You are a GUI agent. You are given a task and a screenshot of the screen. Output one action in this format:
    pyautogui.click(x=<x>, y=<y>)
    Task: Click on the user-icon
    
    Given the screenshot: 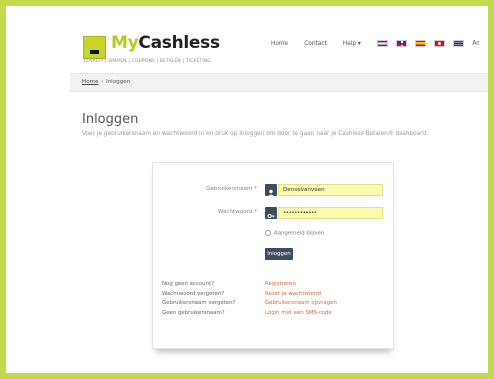 What is the action you would take?
    pyautogui.click(x=271, y=190)
    